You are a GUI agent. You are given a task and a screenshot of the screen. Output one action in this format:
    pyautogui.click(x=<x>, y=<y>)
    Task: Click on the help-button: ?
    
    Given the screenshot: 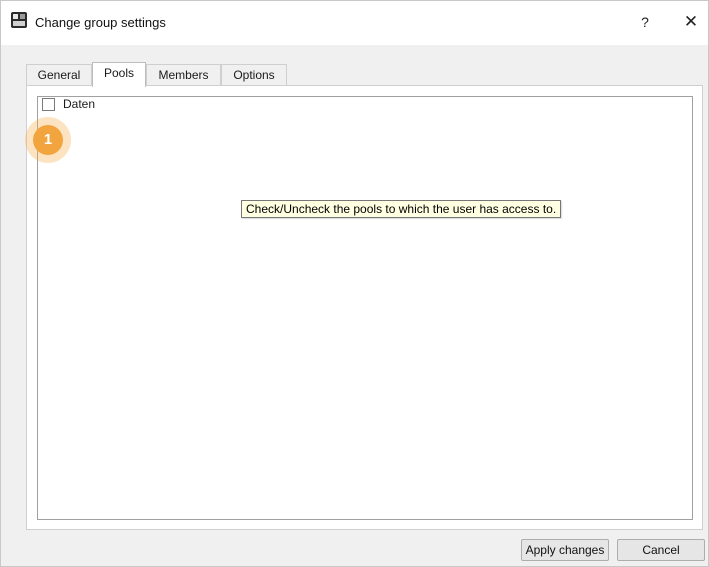 What is the action you would take?
    pyautogui.click(x=645, y=22)
    